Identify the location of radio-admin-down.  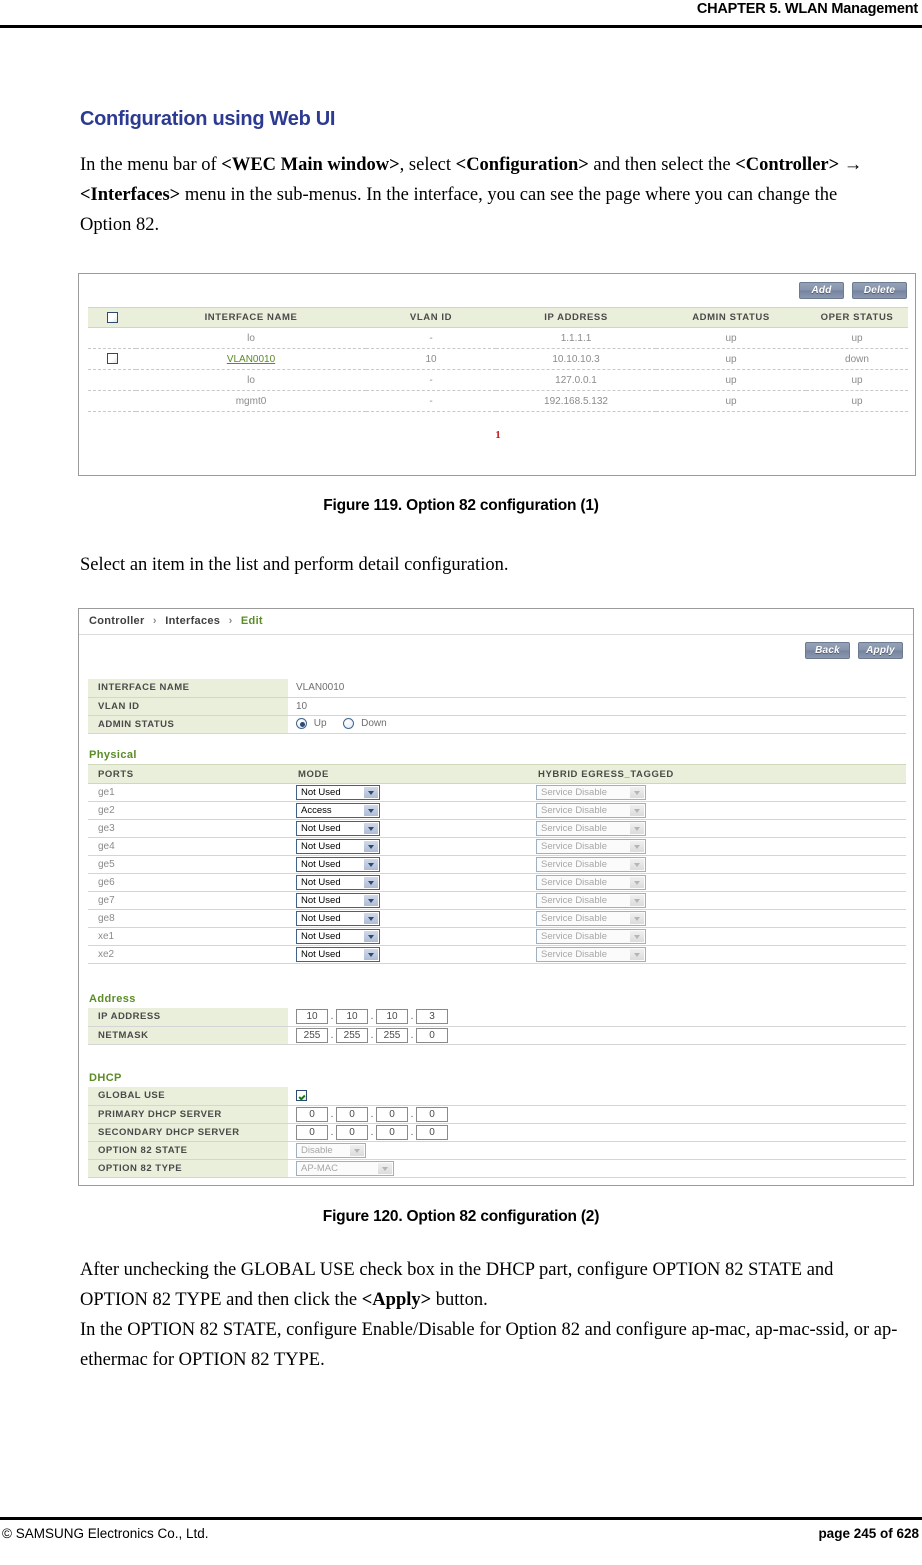
(349, 724).